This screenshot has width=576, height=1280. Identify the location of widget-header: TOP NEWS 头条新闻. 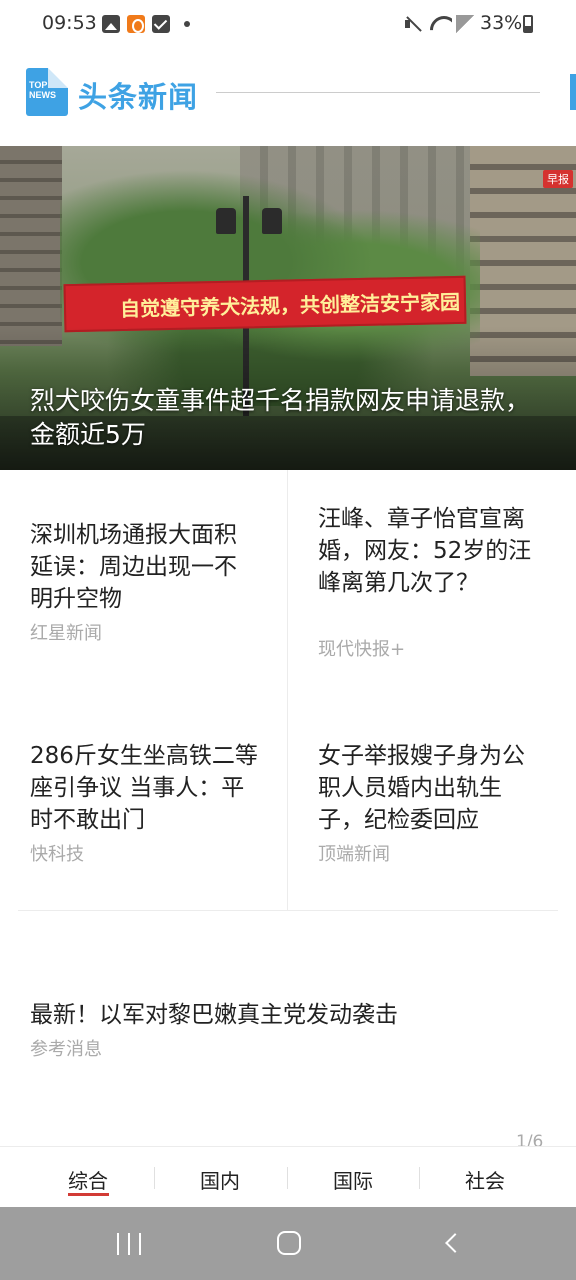
(288, 98).